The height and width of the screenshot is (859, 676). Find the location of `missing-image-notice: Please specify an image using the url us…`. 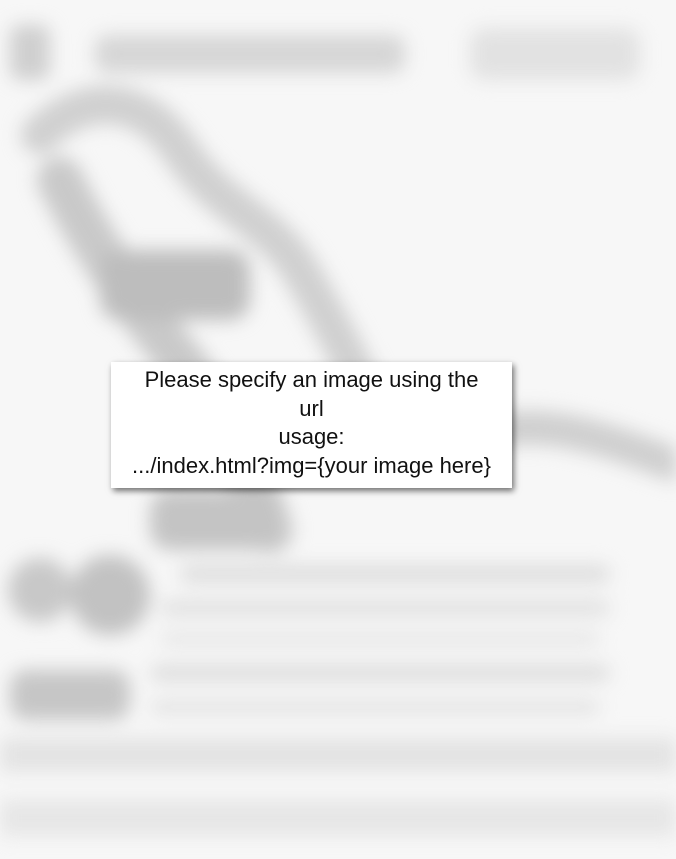

missing-image-notice: Please specify an image using the url us… is located at coordinates (311, 425).